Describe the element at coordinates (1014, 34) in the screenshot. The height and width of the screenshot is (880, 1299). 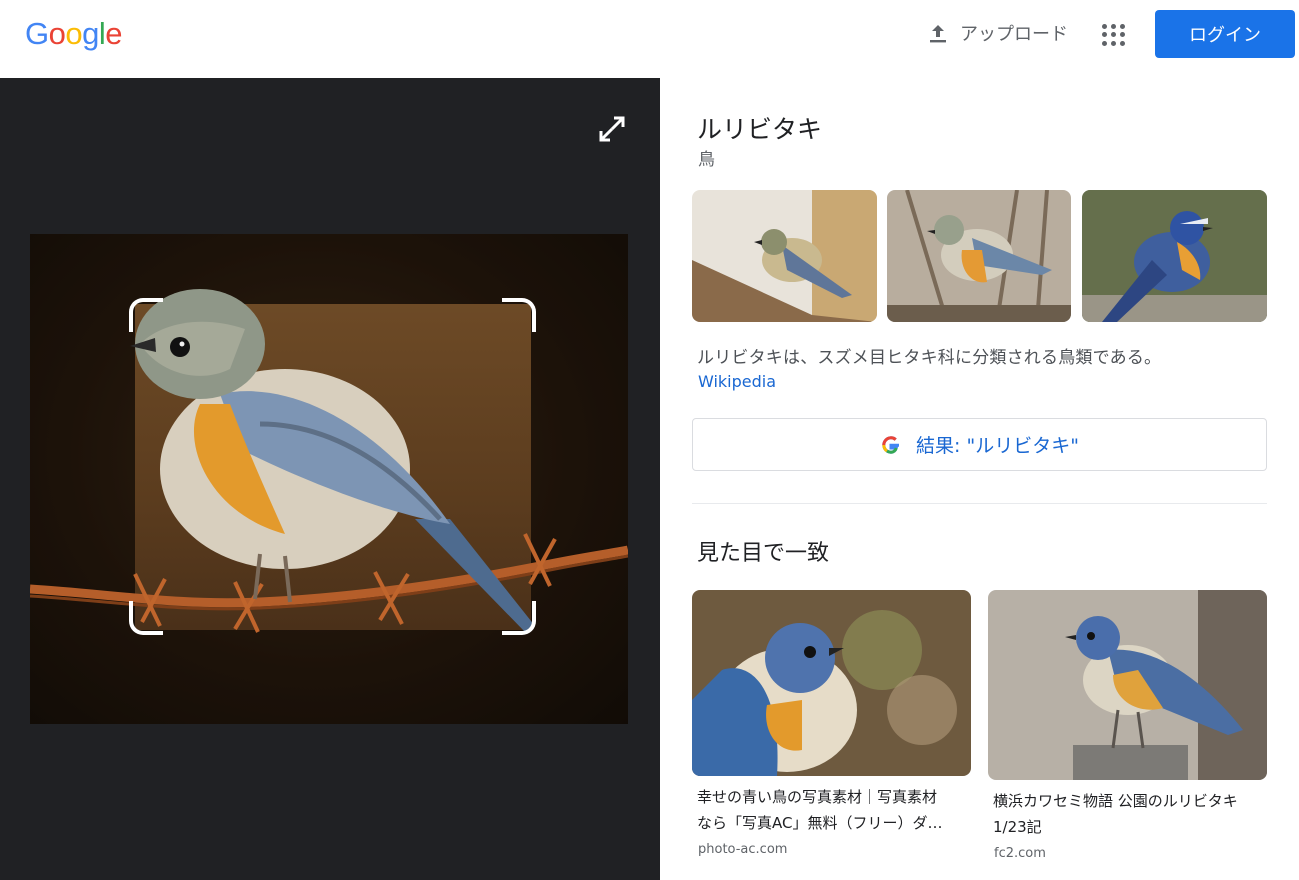
I see `upload-label: アップロード` at that location.